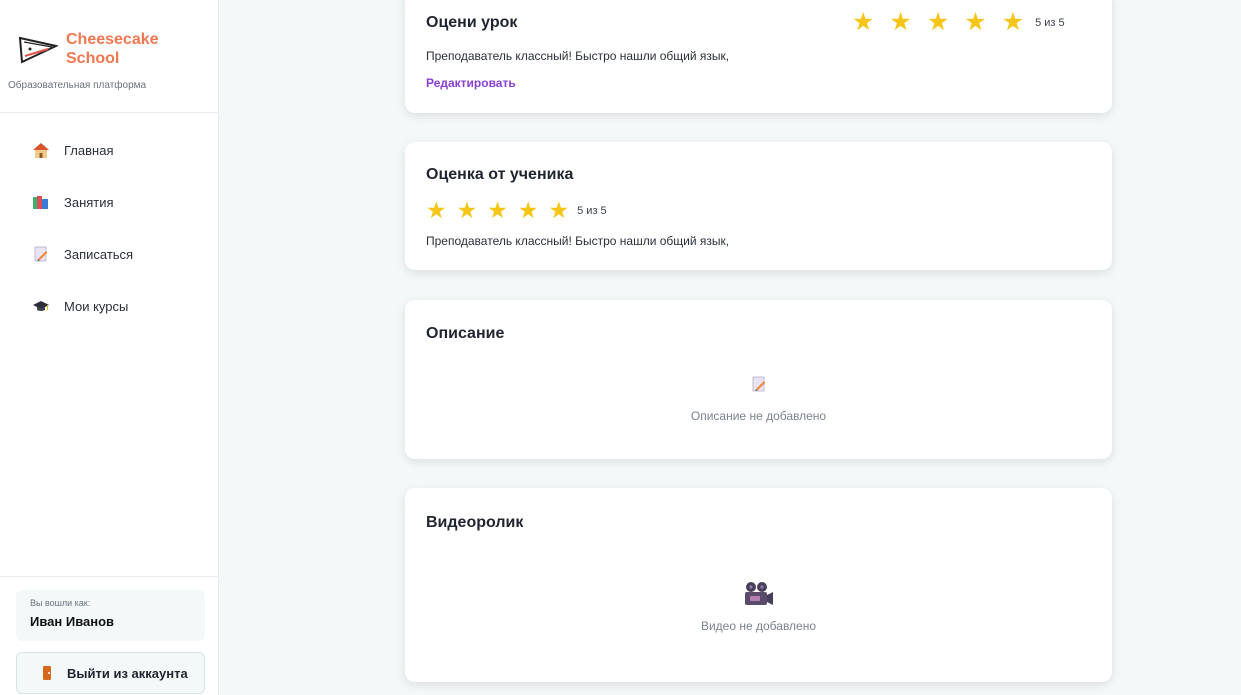 The image size is (1241, 695). I want to click on user-info: Вы вошли как: Иван Иванов, so click(110, 615).